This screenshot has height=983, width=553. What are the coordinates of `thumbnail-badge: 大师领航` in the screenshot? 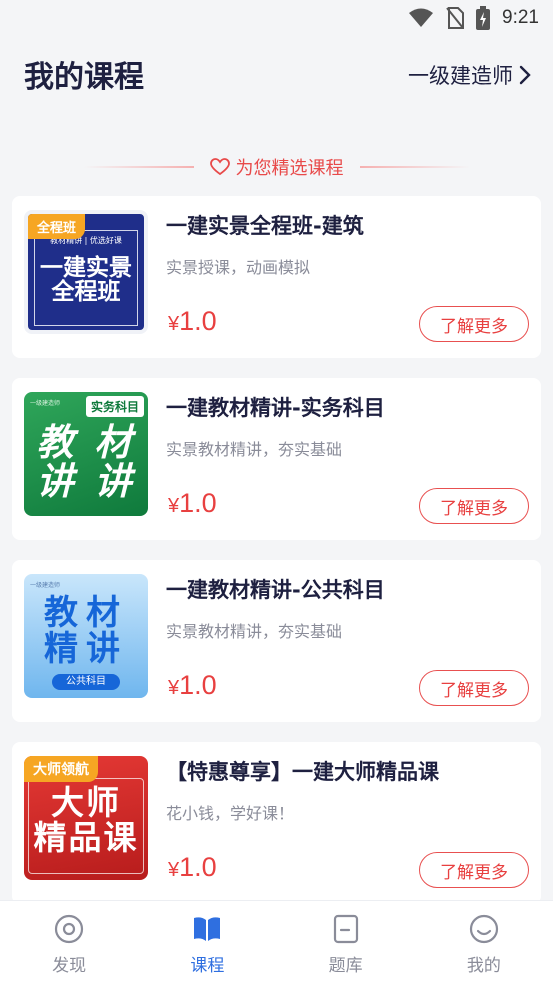 It's located at (61, 769).